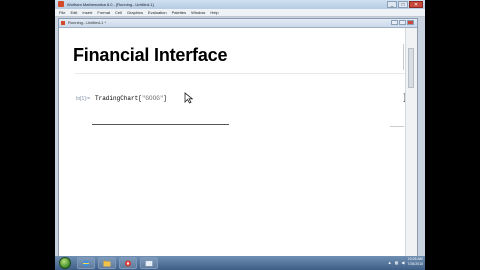  Describe the element at coordinates (118, 98) in the screenshot. I see `code-function: TradingChart[` at that location.